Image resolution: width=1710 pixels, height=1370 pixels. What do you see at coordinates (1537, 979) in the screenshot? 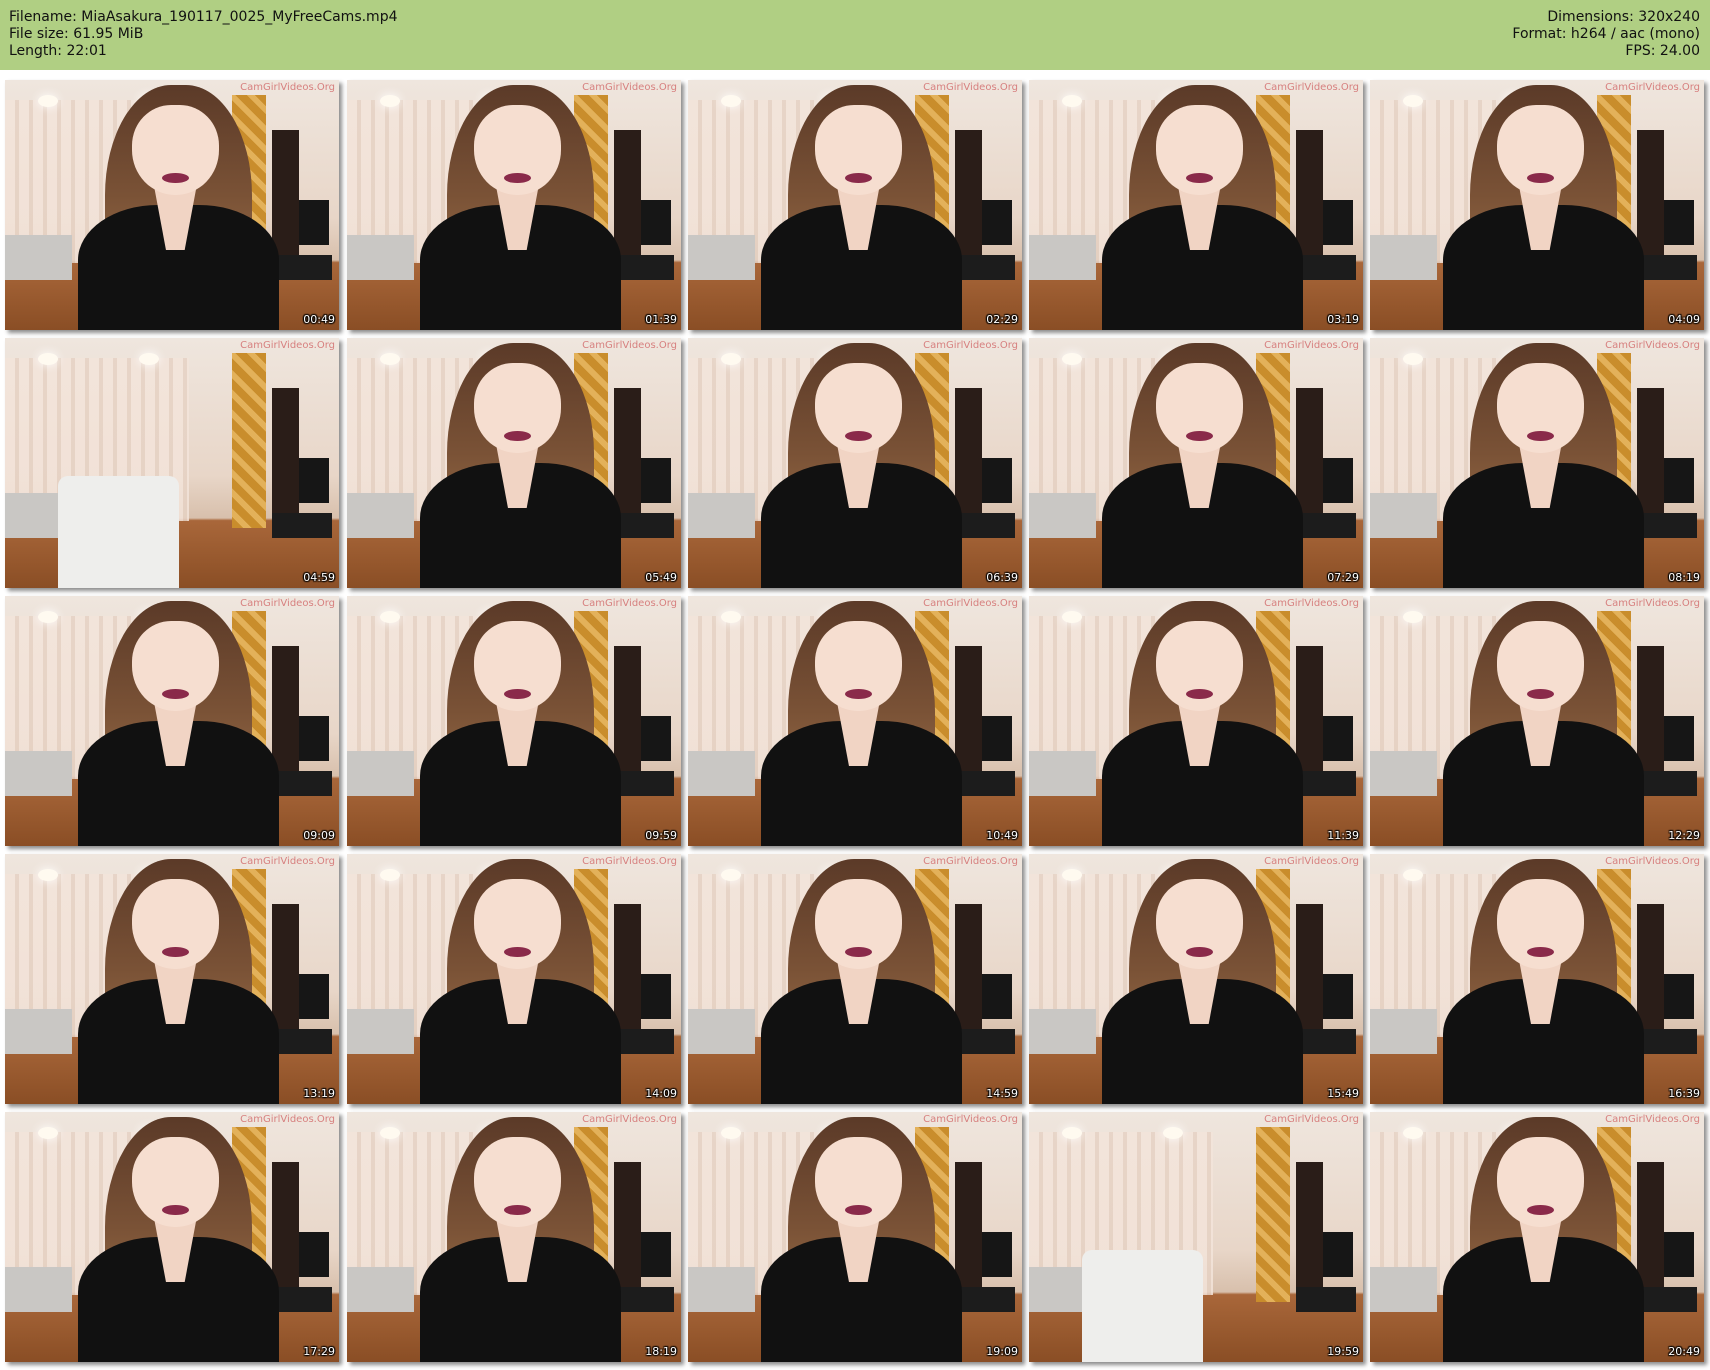
I see `video-thumbnail: CamGirlVideos.Org 16:39` at bounding box center [1537, 979].